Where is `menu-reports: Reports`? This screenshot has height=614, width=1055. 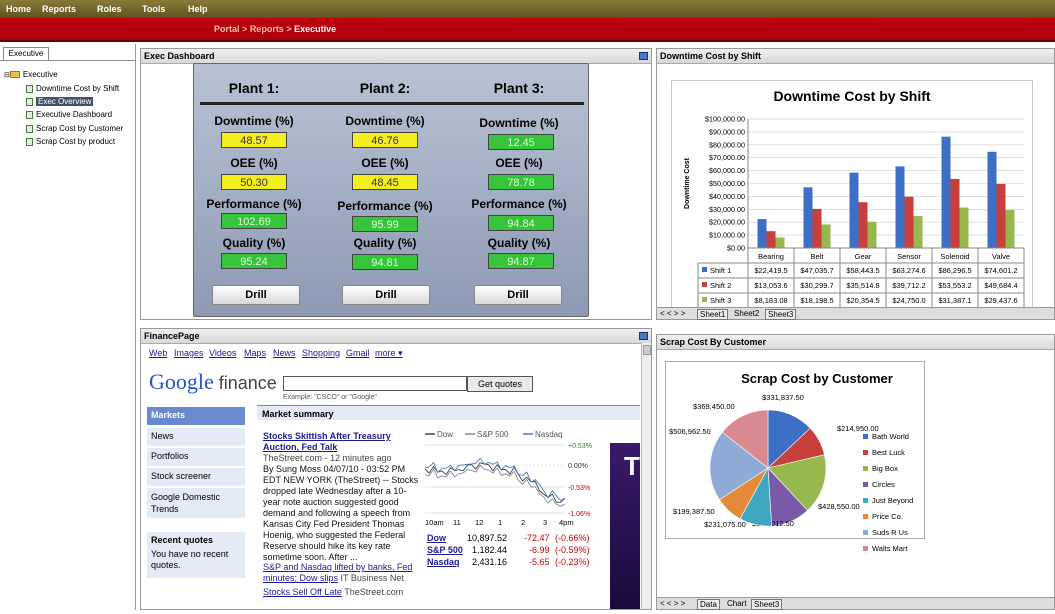
menu-reports: Reports is located at coordinates (59, 9).